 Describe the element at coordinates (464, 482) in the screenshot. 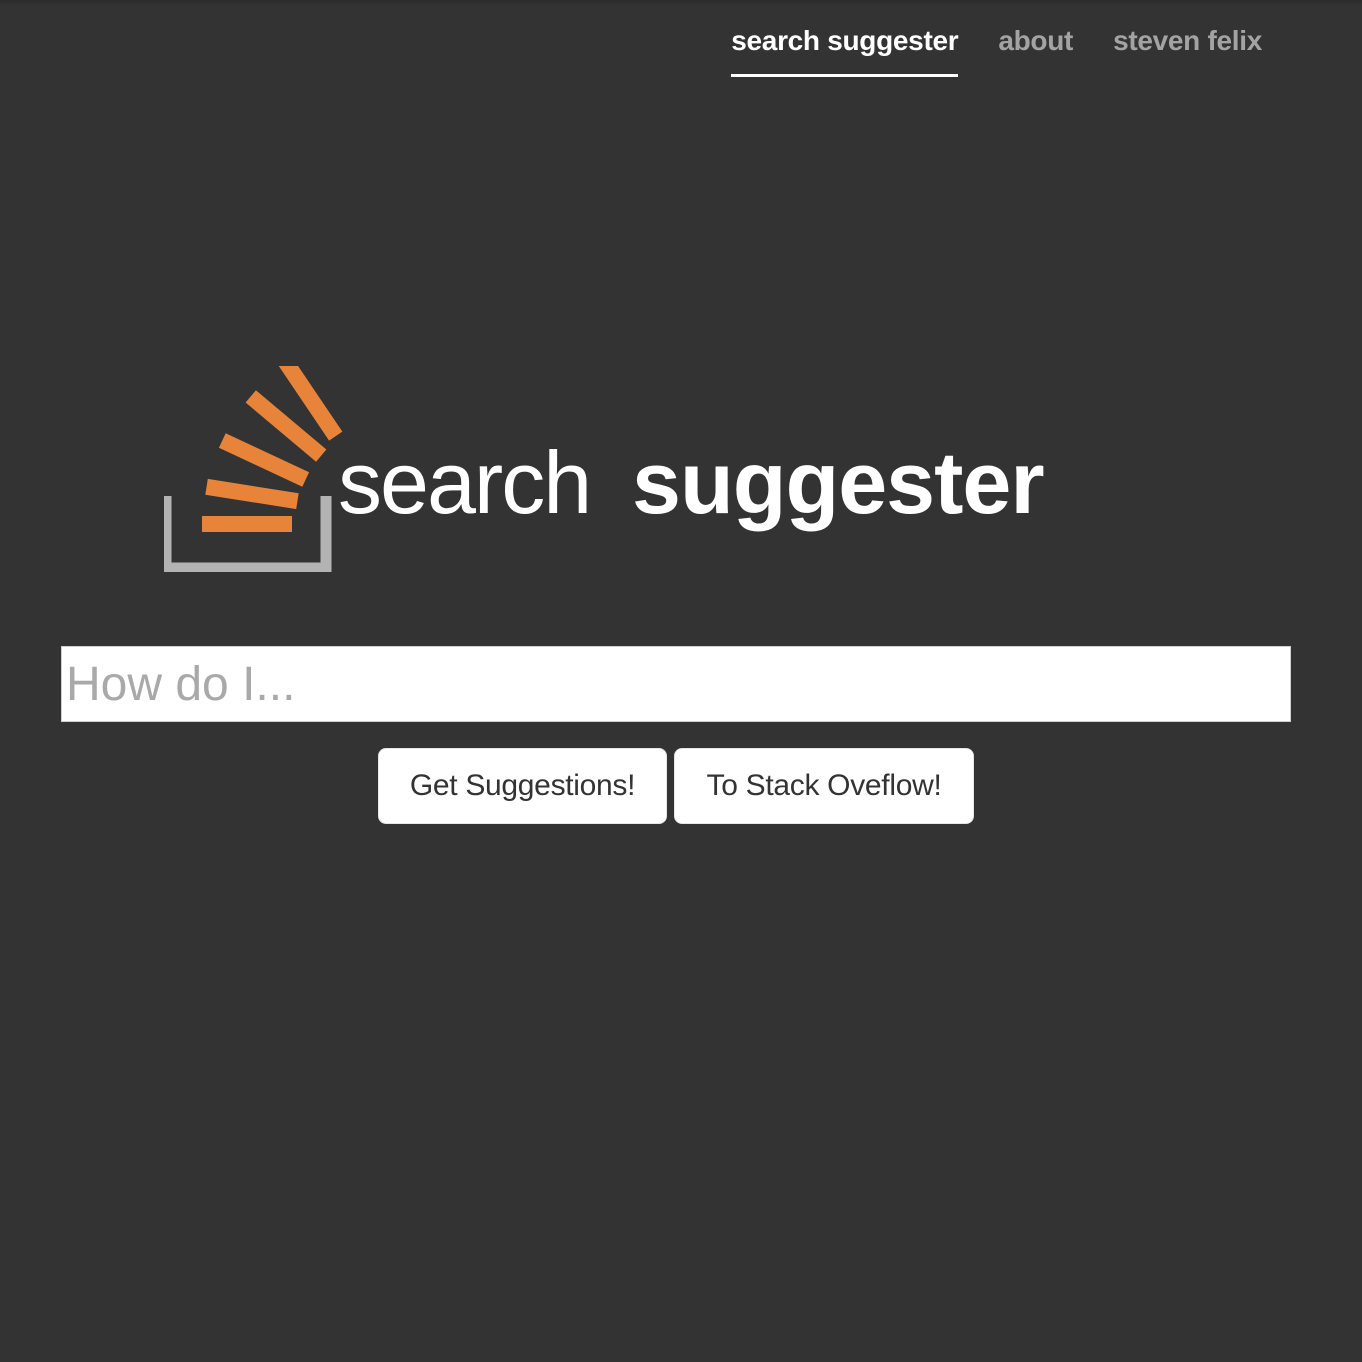

I see `logo-word-light: search` at that location.